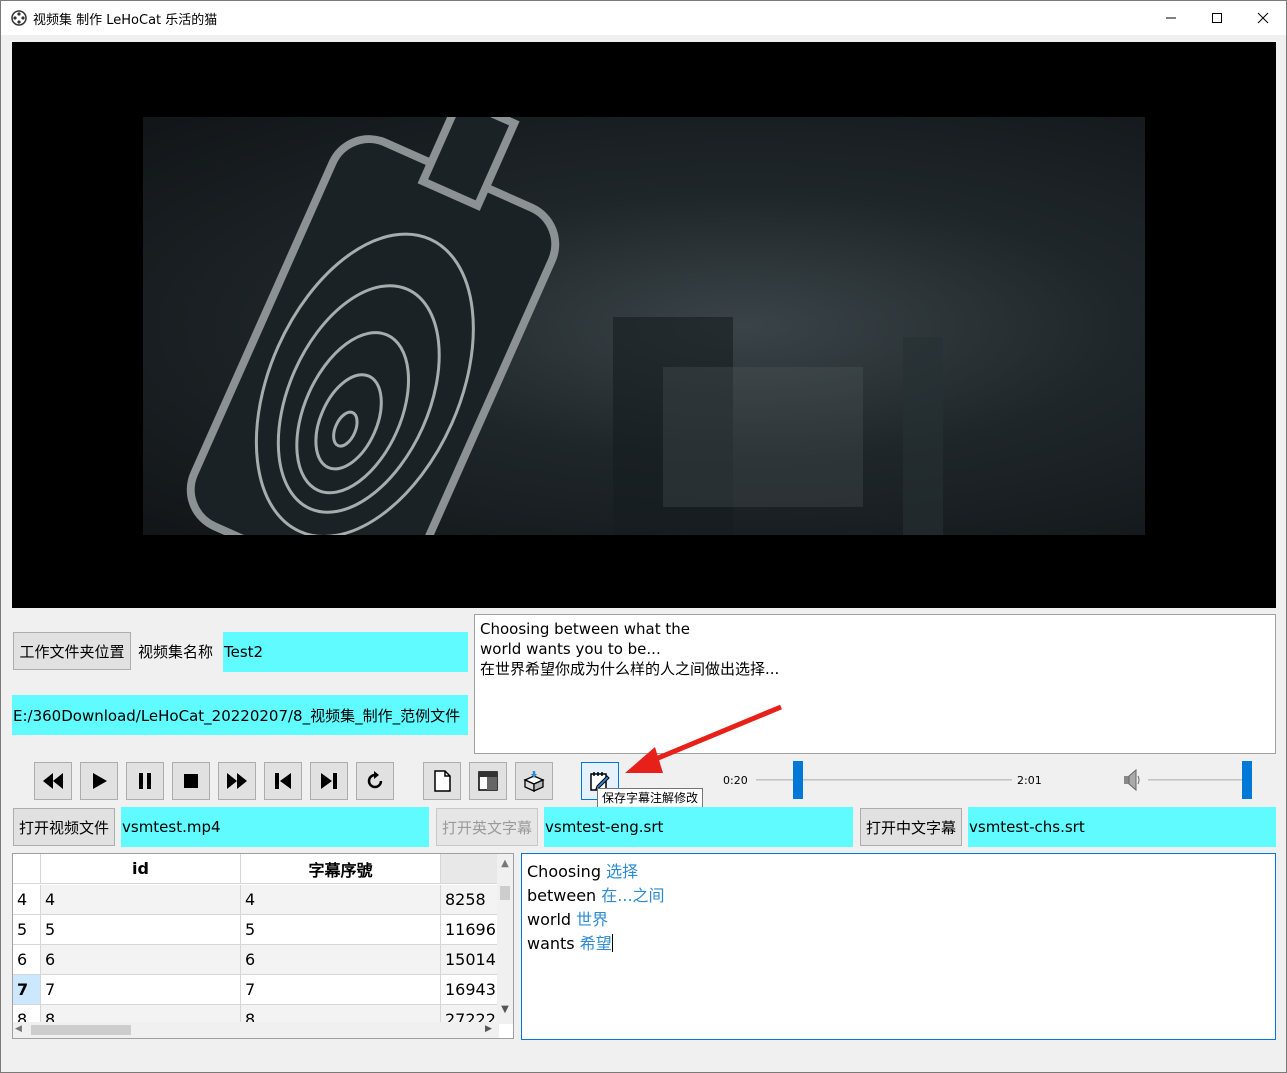  Describe the element at coordinates (505, 939) in the screenshot. I see `table-vertical-scrollbar: ▲ ▼` at that location.